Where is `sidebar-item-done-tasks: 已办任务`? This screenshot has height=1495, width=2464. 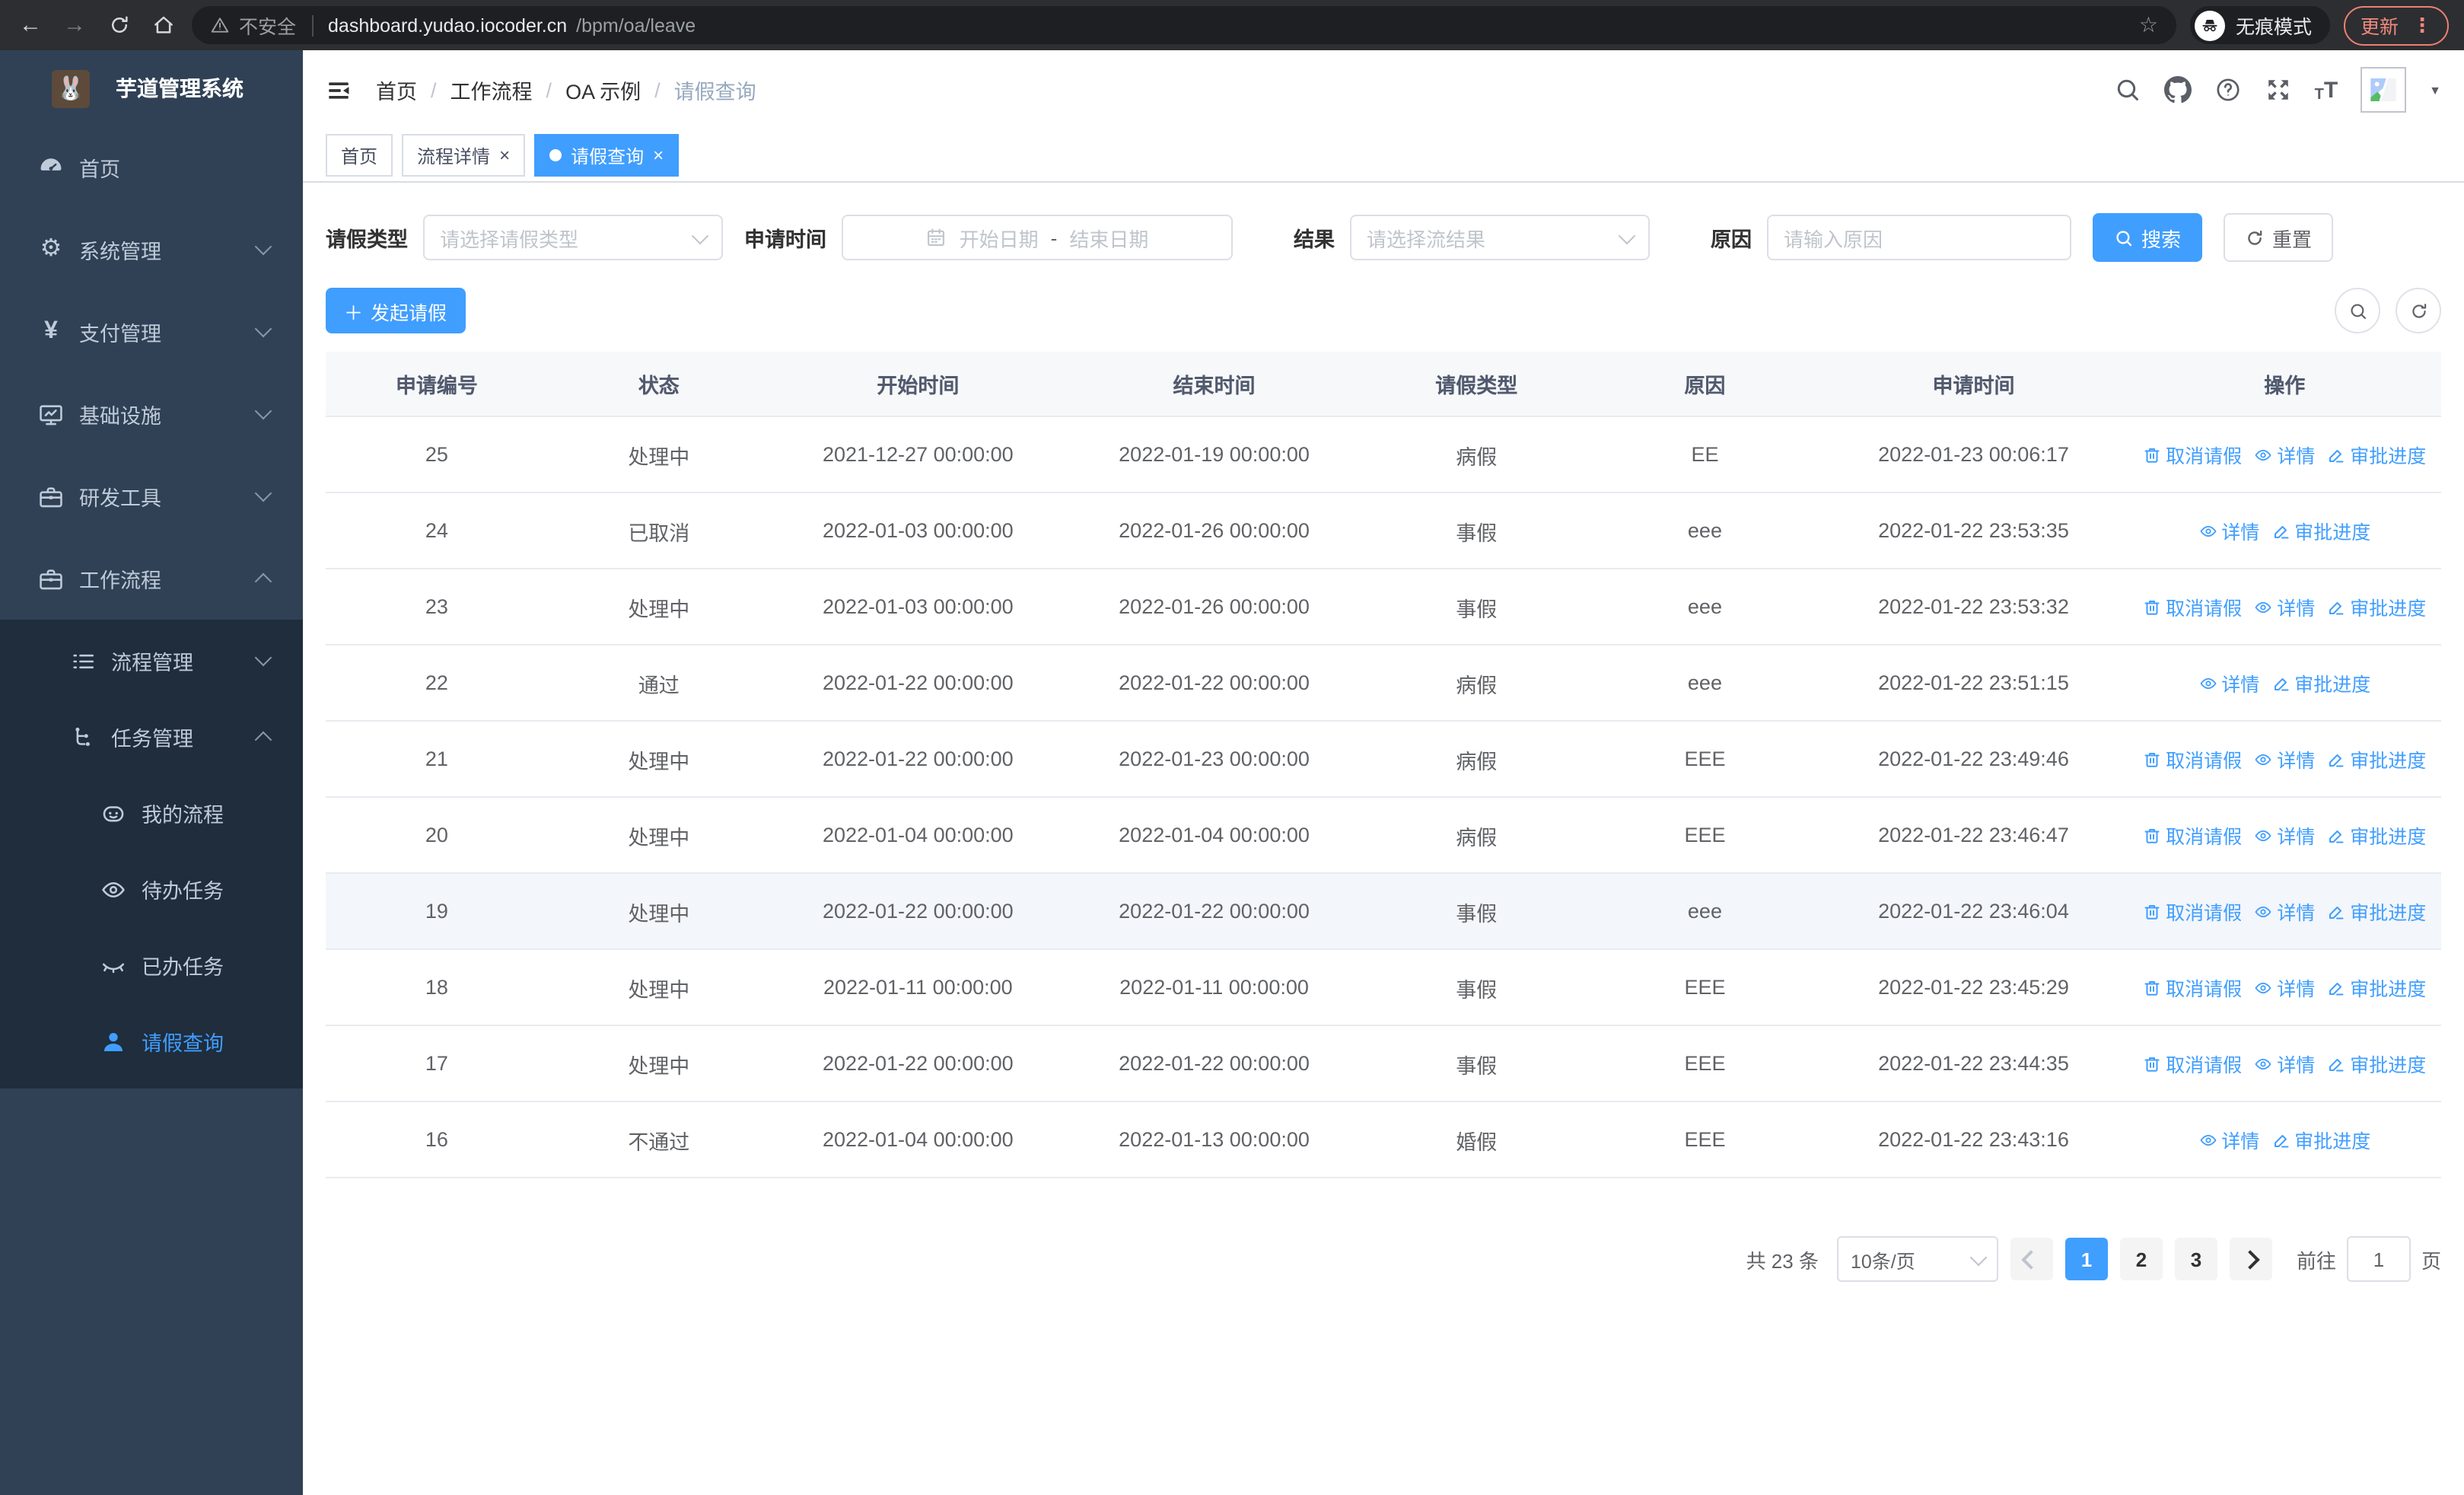
sidebar-item-done-tasks: 已办任务 is located at coordinates (151, 965).